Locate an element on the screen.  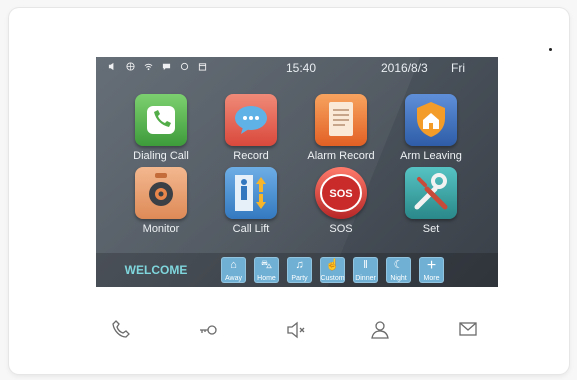
date: 2016/8/3 is located at coordinates (404, 68).